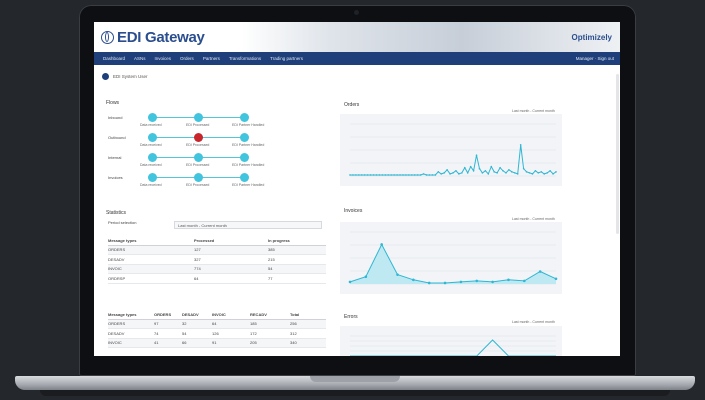  What do you see at coordinates (595, 58) in the screenshot?
I see `nav-user-menu: Manager · Sign out` at bounding box center [595, 58].